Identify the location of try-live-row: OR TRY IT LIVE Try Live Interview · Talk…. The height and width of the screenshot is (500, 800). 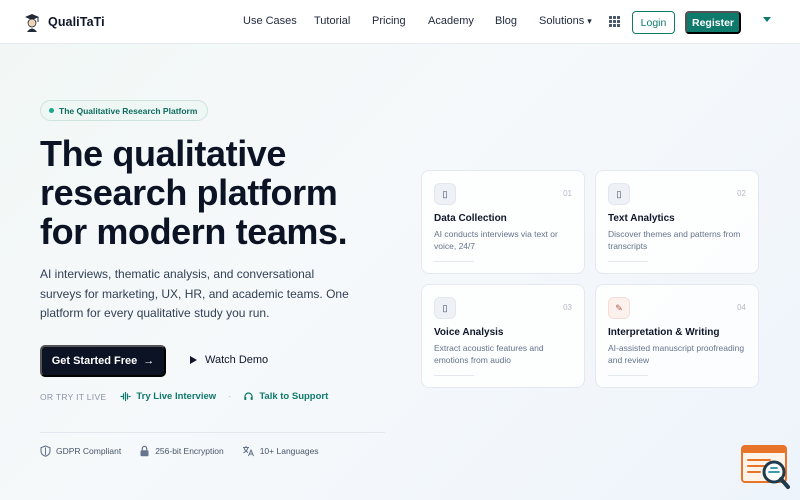
(184, 396).